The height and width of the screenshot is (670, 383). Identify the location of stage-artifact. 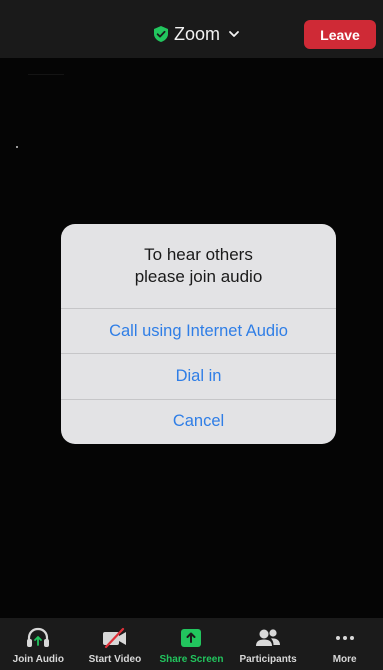
(46, 74).